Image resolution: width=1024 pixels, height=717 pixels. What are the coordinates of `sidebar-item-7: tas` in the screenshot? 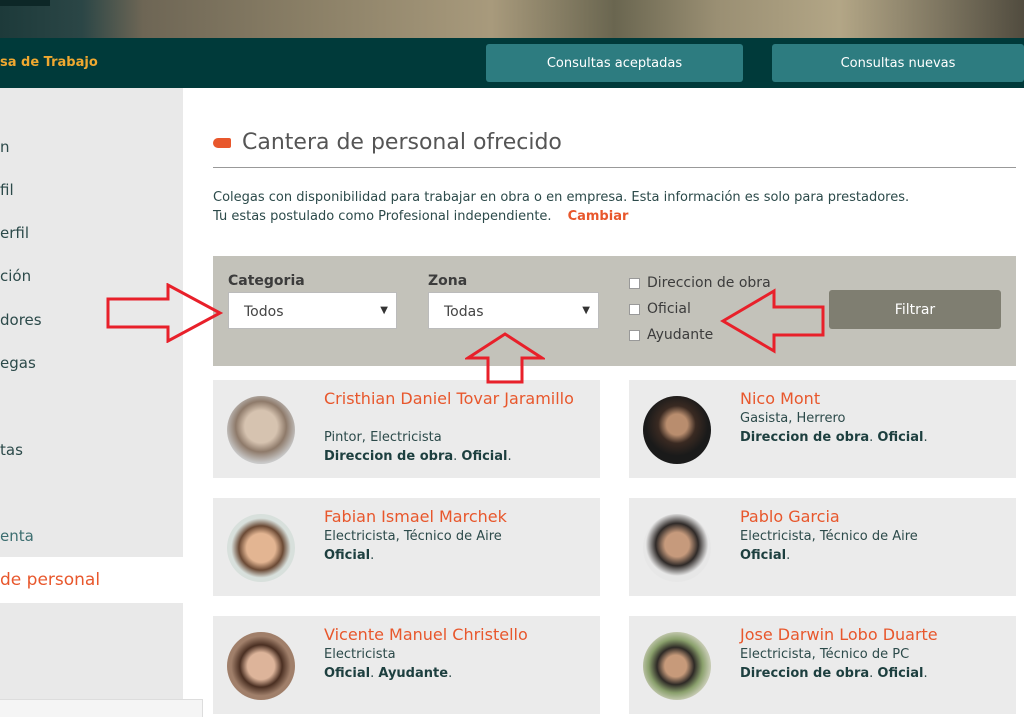 It's located at (11, 450).